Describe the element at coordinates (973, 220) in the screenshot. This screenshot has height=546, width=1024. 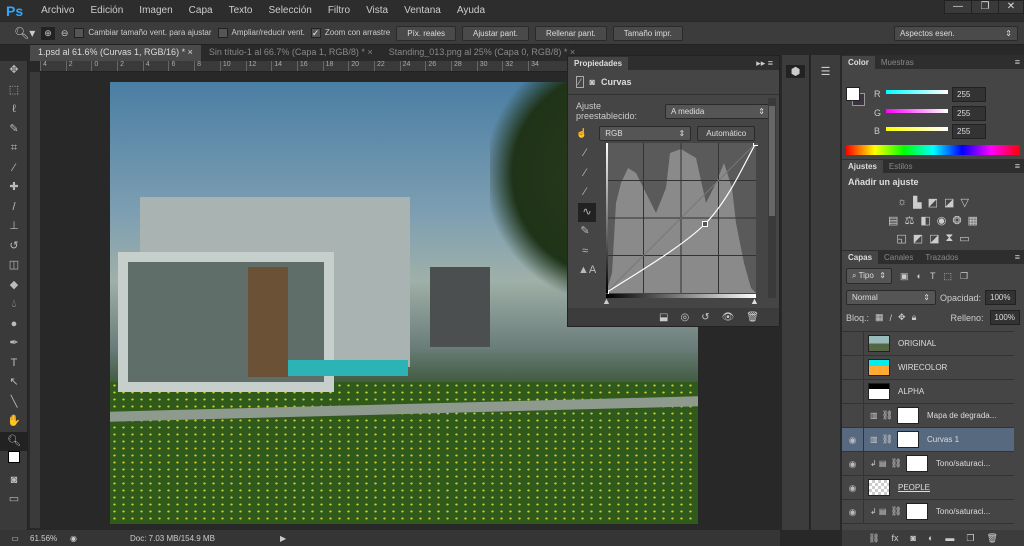
I see `color-lookup-icon: ▦` at that location.